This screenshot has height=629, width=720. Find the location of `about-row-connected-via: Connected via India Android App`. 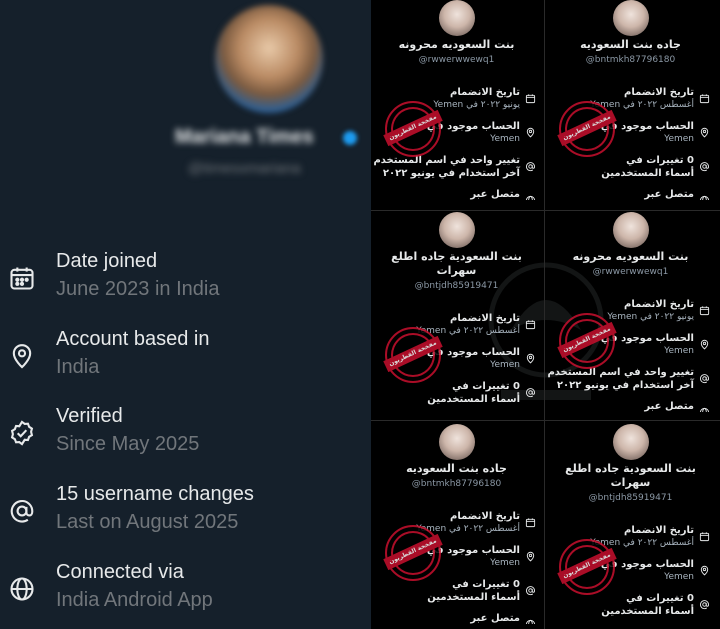

about-row-connected-via: Connected via India Android App is located at coordinates (185, 591).